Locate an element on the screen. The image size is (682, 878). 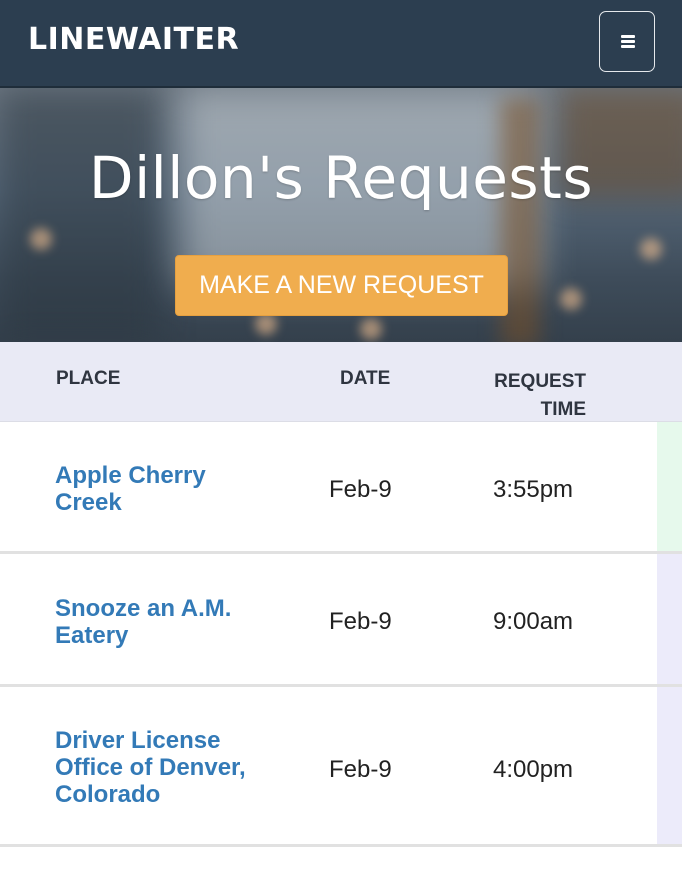
column-header-request-time-line2: TIME is located at coordinates (563, 409).